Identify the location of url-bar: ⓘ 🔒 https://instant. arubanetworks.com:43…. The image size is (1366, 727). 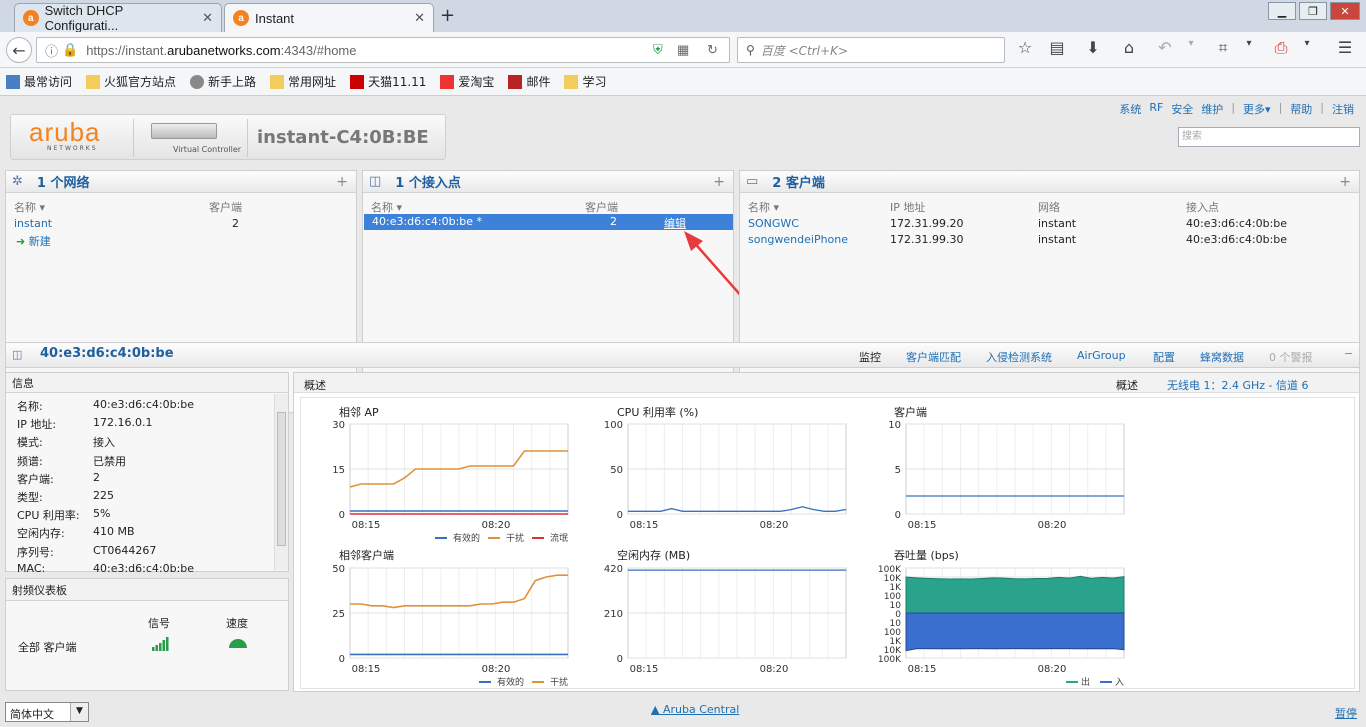
(383, 50).